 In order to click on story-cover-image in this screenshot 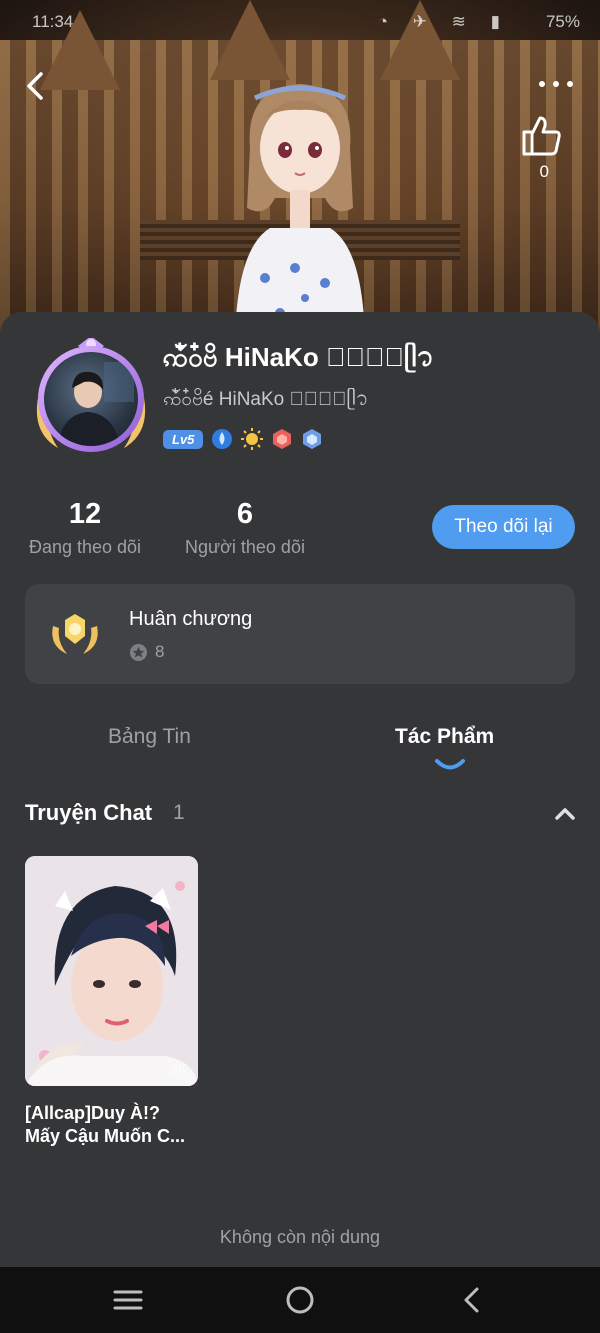, I will do `click(111, 971)`.